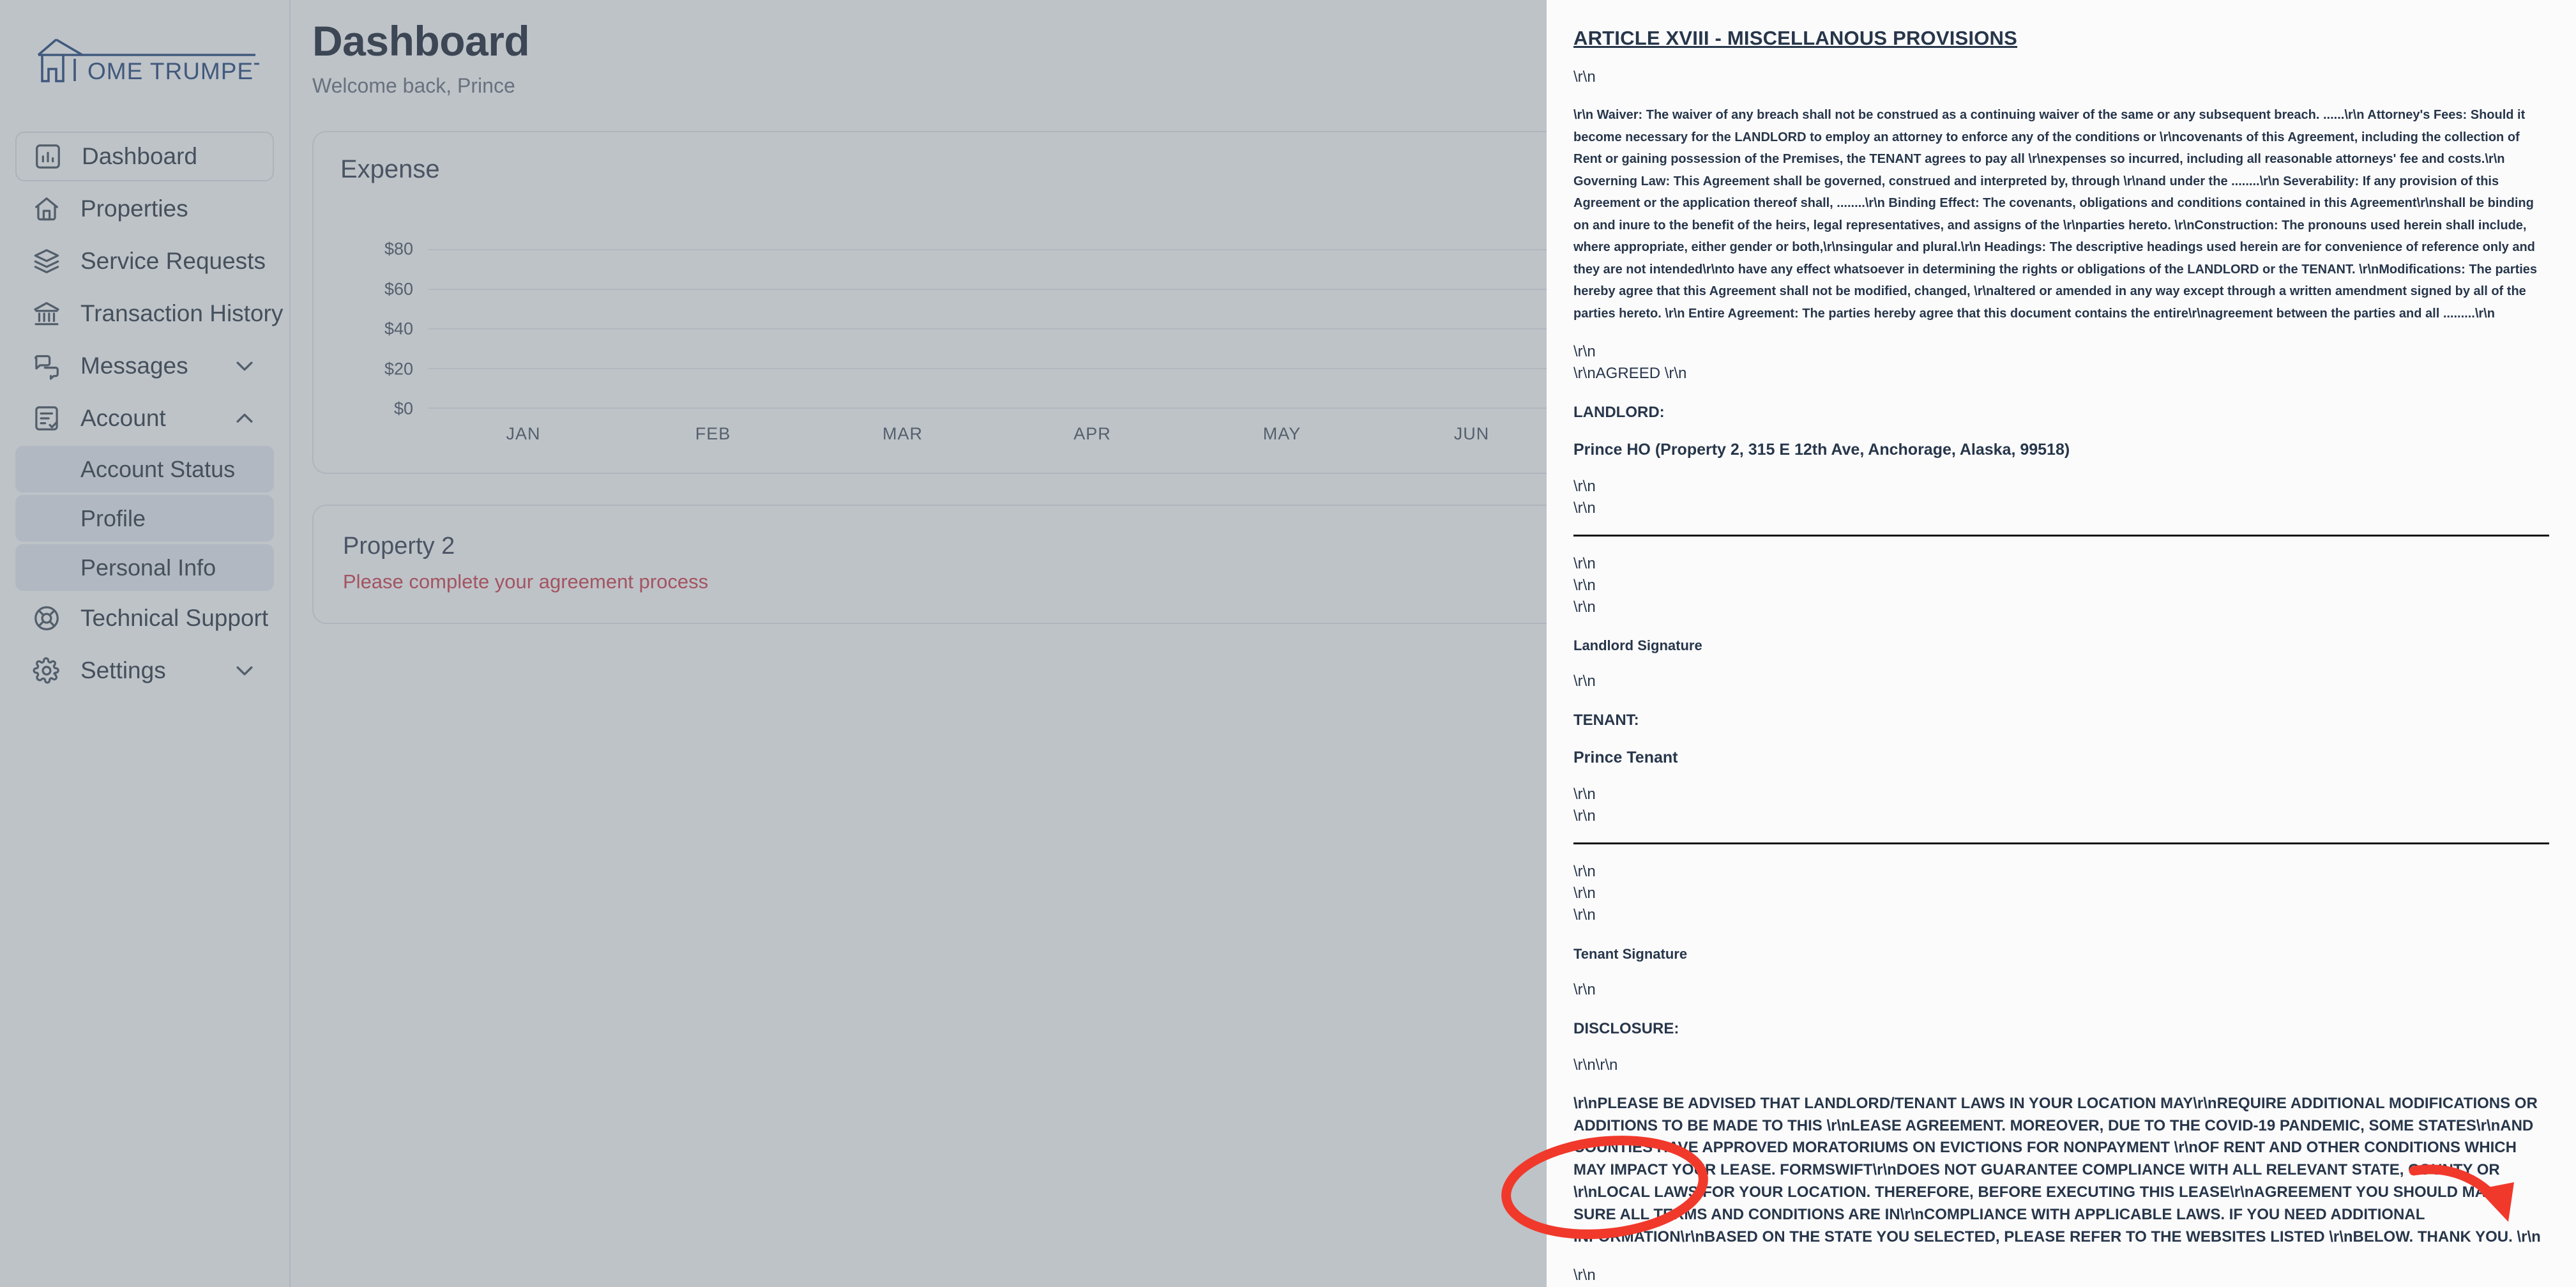 This screenshot has width=2576, height=1287. What do you see at coordinates (1796, 38) in the screenshot?
I see `article-title: ARTICLE XVIII - MISCELLANOUS PROVISIONS` at bounding box center [1796, 38].